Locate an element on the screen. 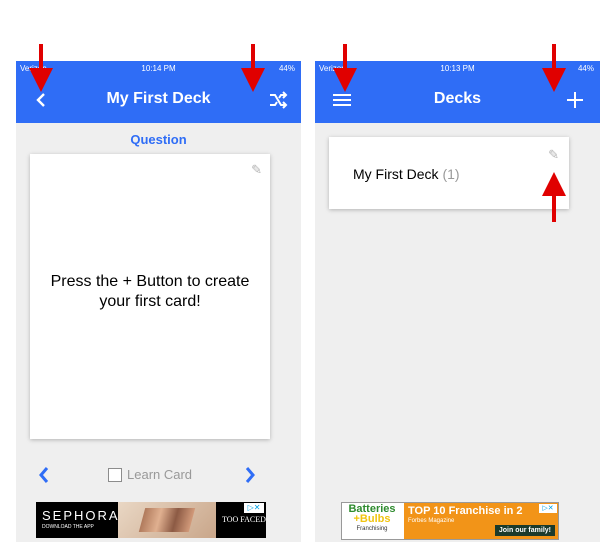 Image resolution: width=600 pixels, height=556 pixels. ad-tagline: DOWNLOAD THE APP is located at coordinates (68, 527).